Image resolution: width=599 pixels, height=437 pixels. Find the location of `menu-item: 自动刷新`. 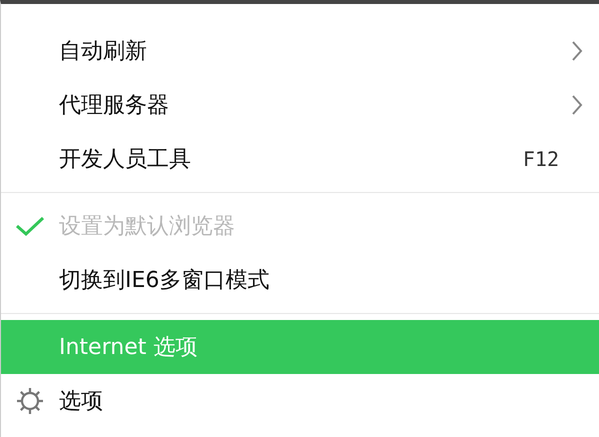

menu-item: 自动刷新 is located at coordinates (300, 51).